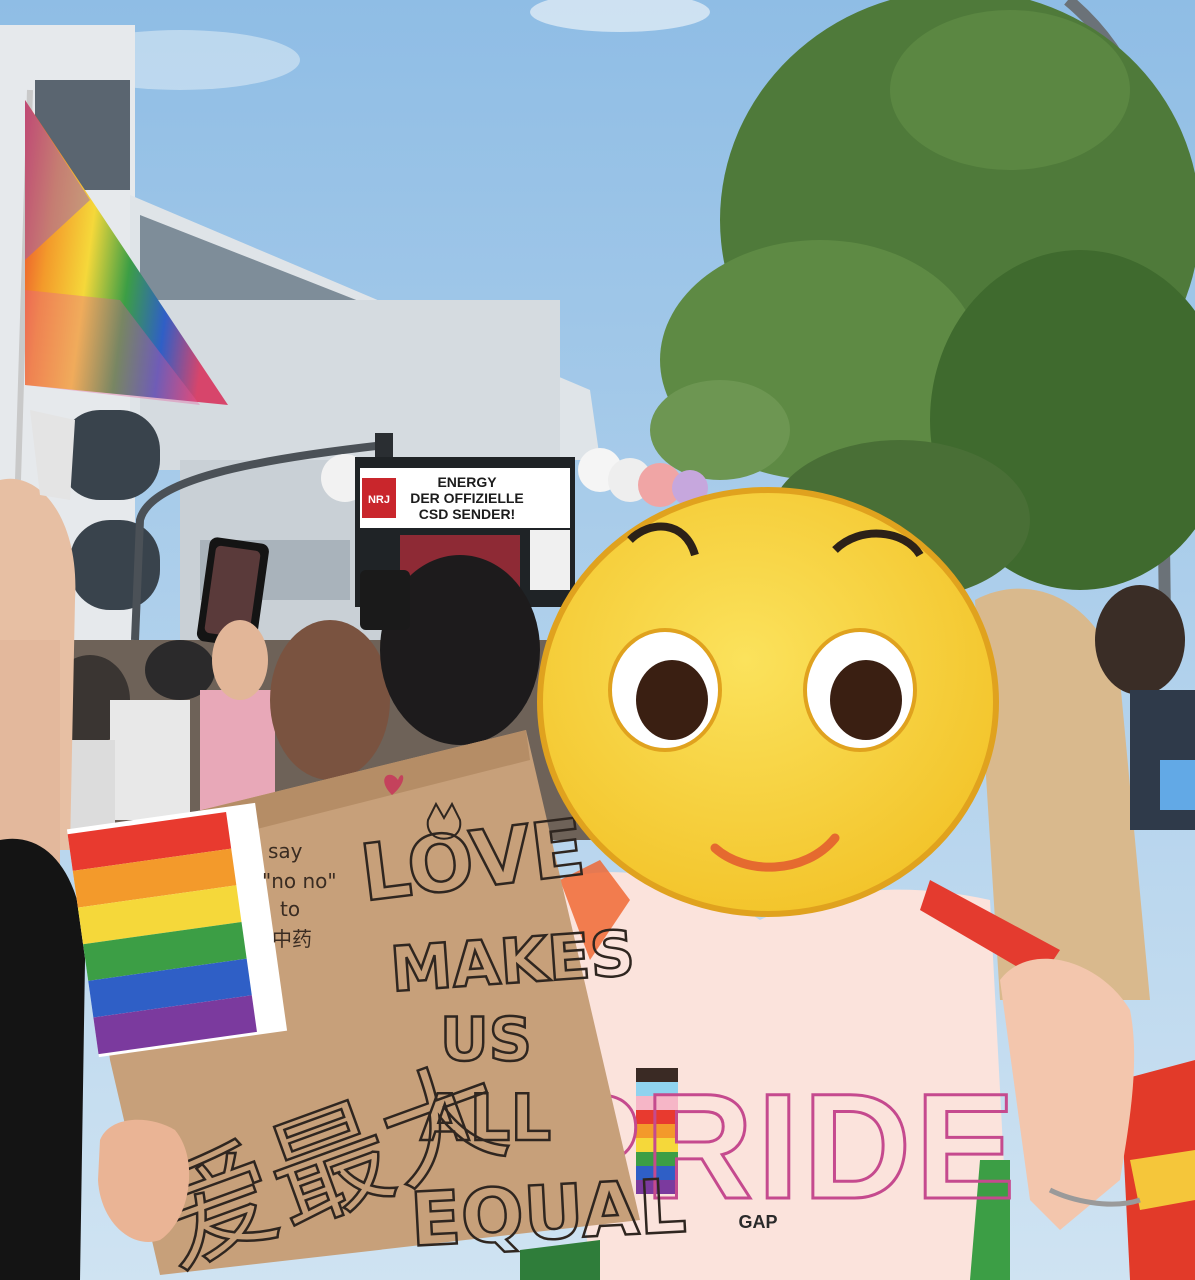 This screenshot has height=1280, width=1195. I want to click on emoji-left-pupil, so click(672, 700).